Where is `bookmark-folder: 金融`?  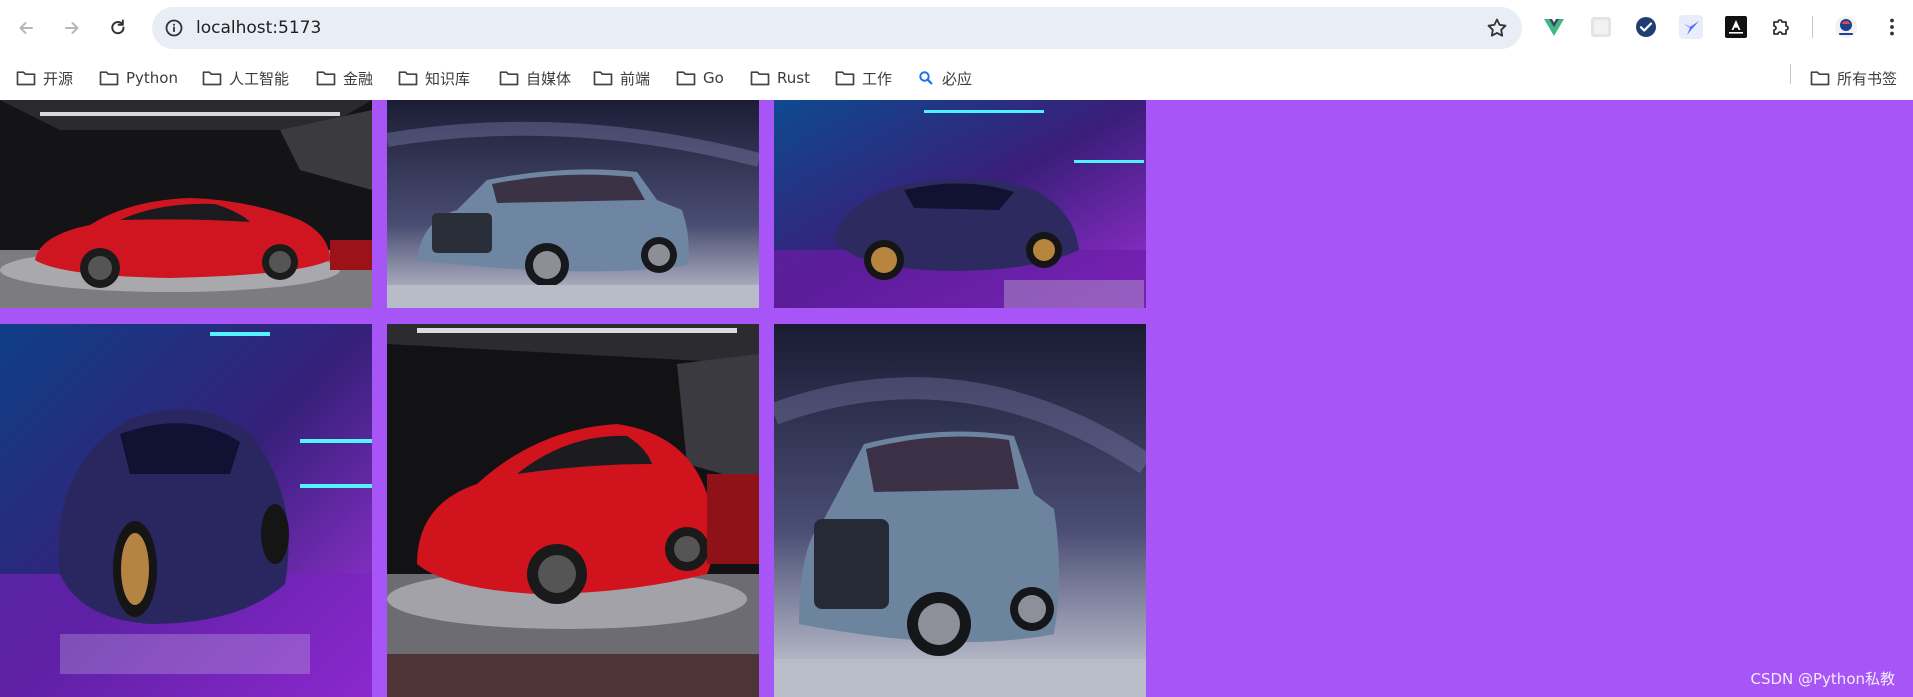 bookmark-folder: 金融 is located at coordinates (344, 78).